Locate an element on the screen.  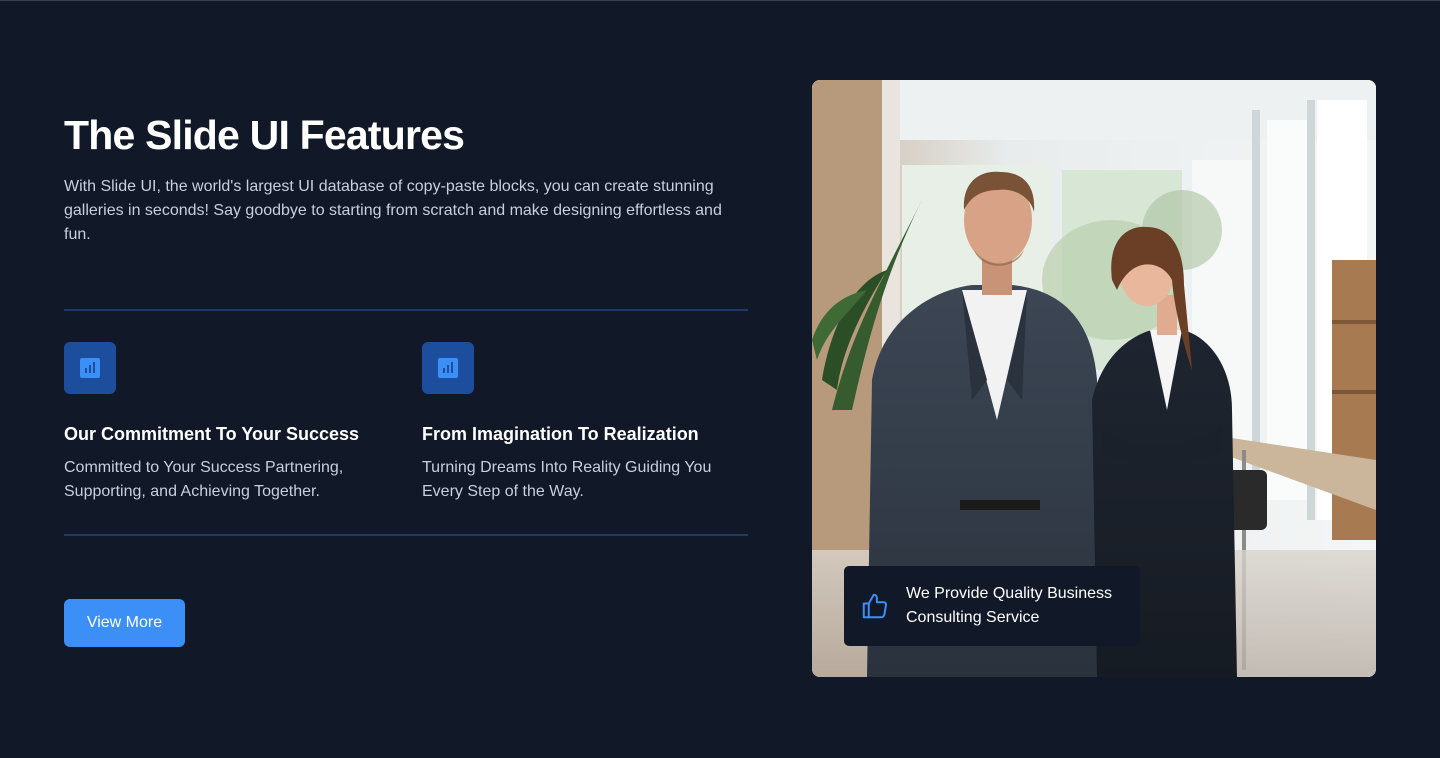
divider-bottom is located at coordinates (406, 535).